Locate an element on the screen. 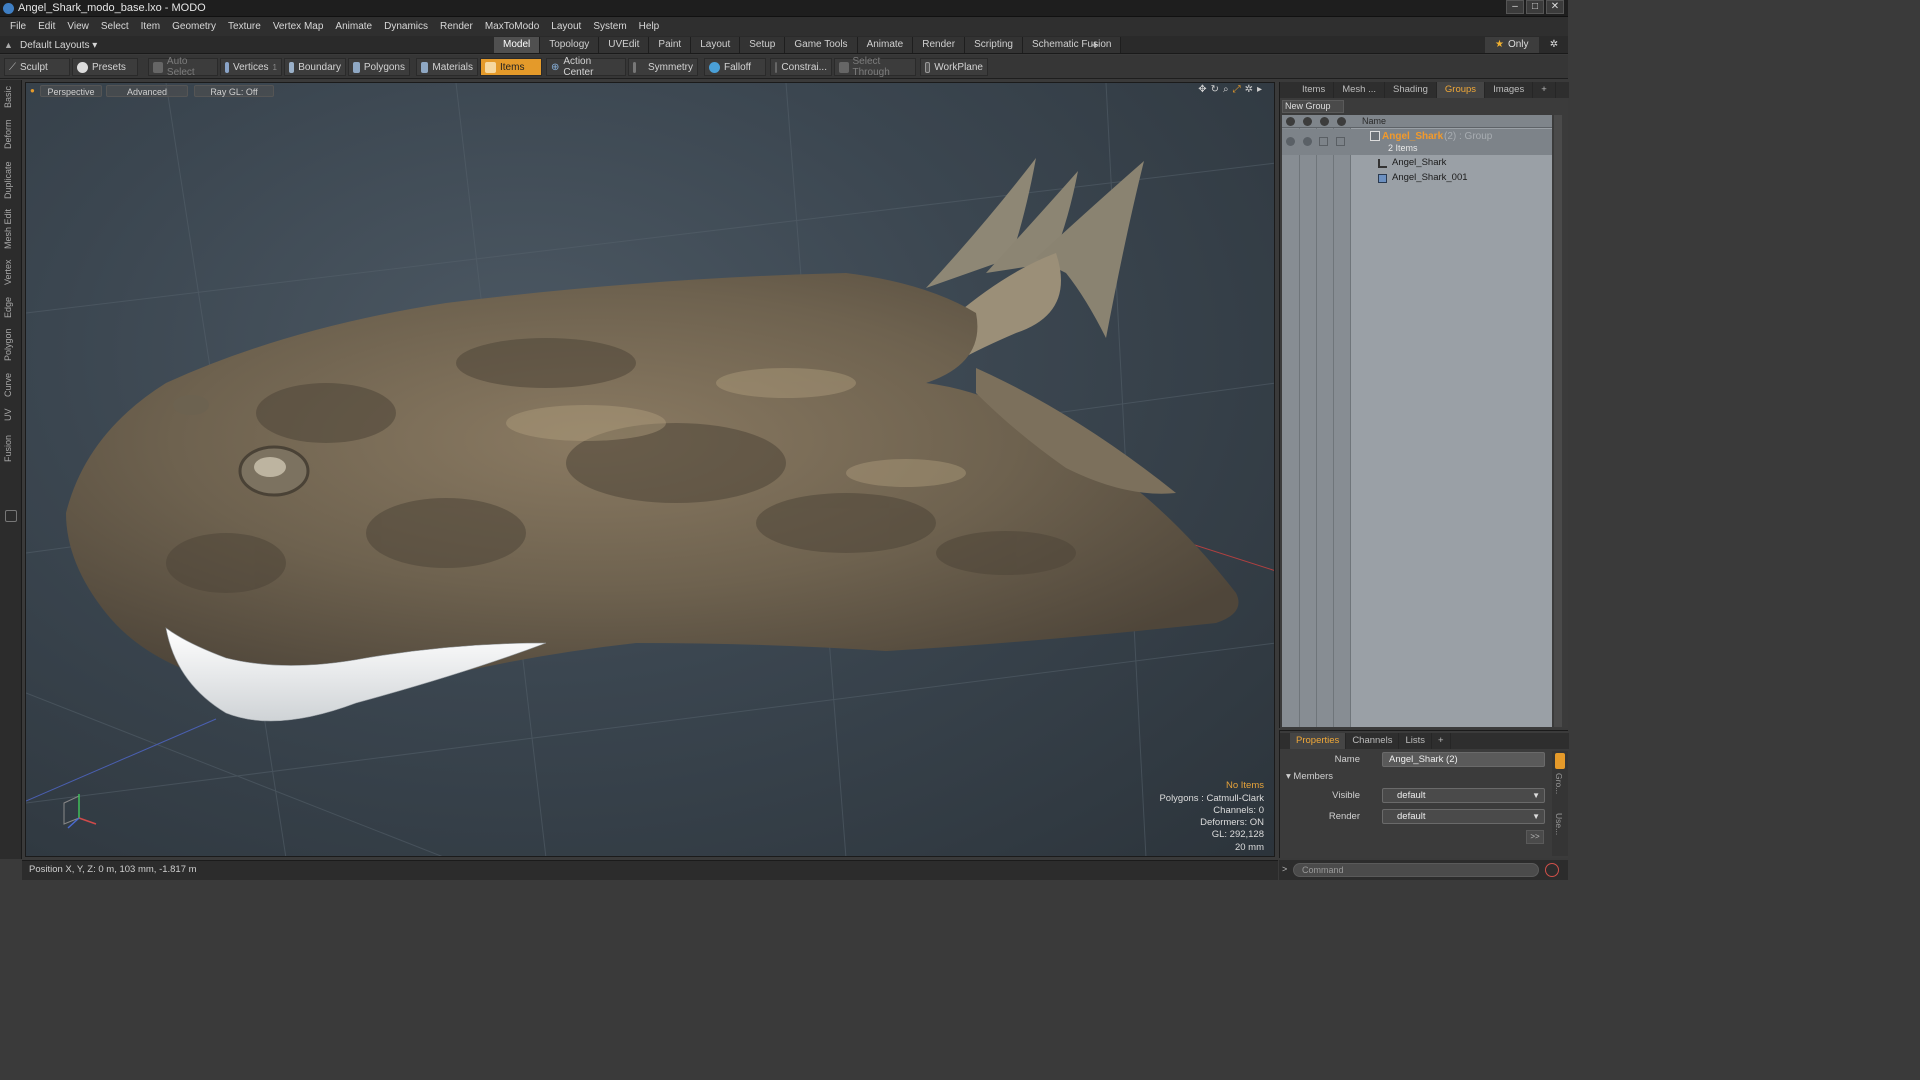 This screenshot has height=1080, width=1920. left-tab-uv: UV is located at coordinates (10, 415).